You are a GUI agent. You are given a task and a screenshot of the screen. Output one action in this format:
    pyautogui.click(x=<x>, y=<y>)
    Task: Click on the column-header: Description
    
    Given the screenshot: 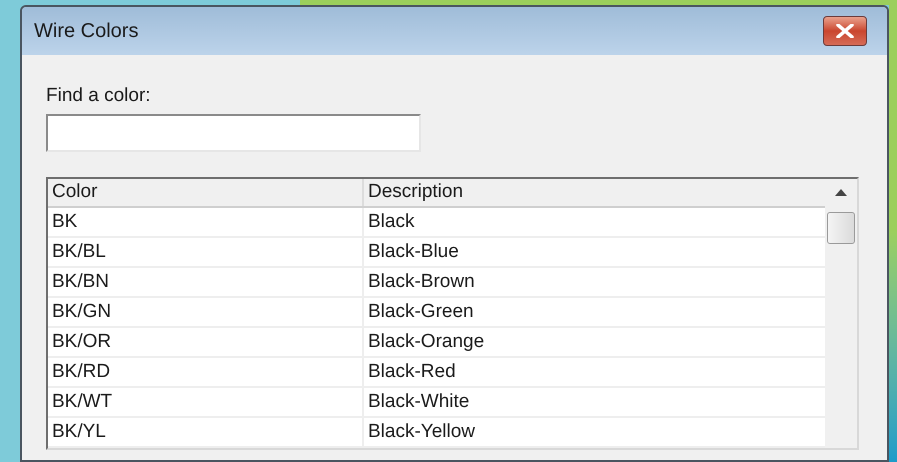 What is the action you would take?
    pyautogui.click(x=594, y=192)
    